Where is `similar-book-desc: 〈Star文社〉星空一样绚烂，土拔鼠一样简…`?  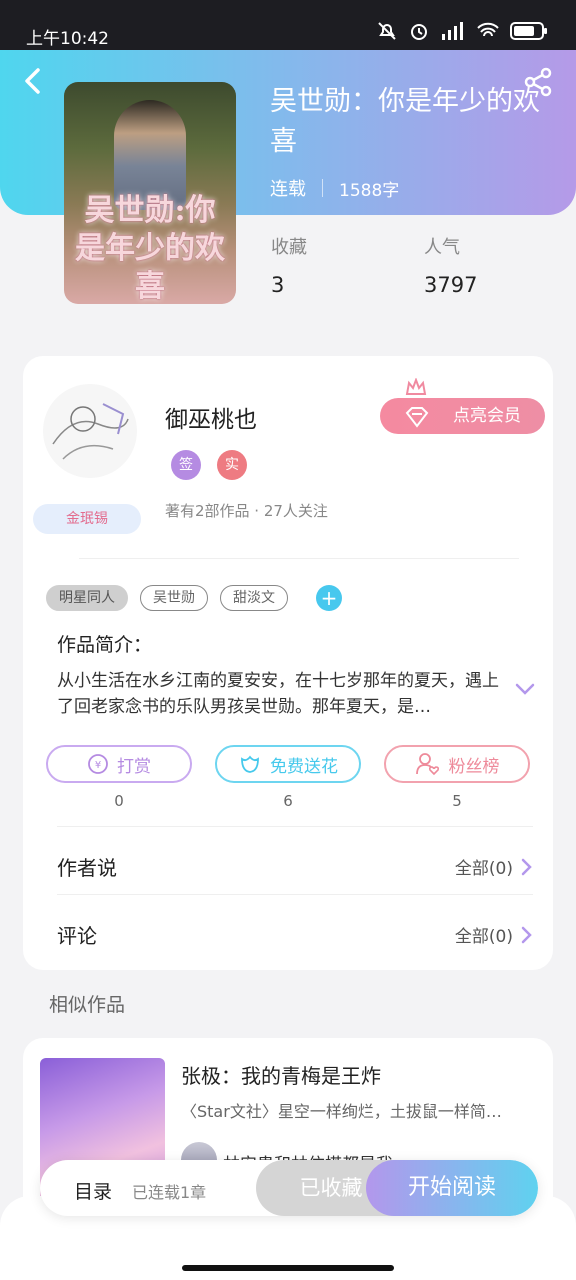
similar-book-desc: 〈Star文社〉星空一样绚烂，土拔鼠一样简… is located at coordinates (341, 1111).